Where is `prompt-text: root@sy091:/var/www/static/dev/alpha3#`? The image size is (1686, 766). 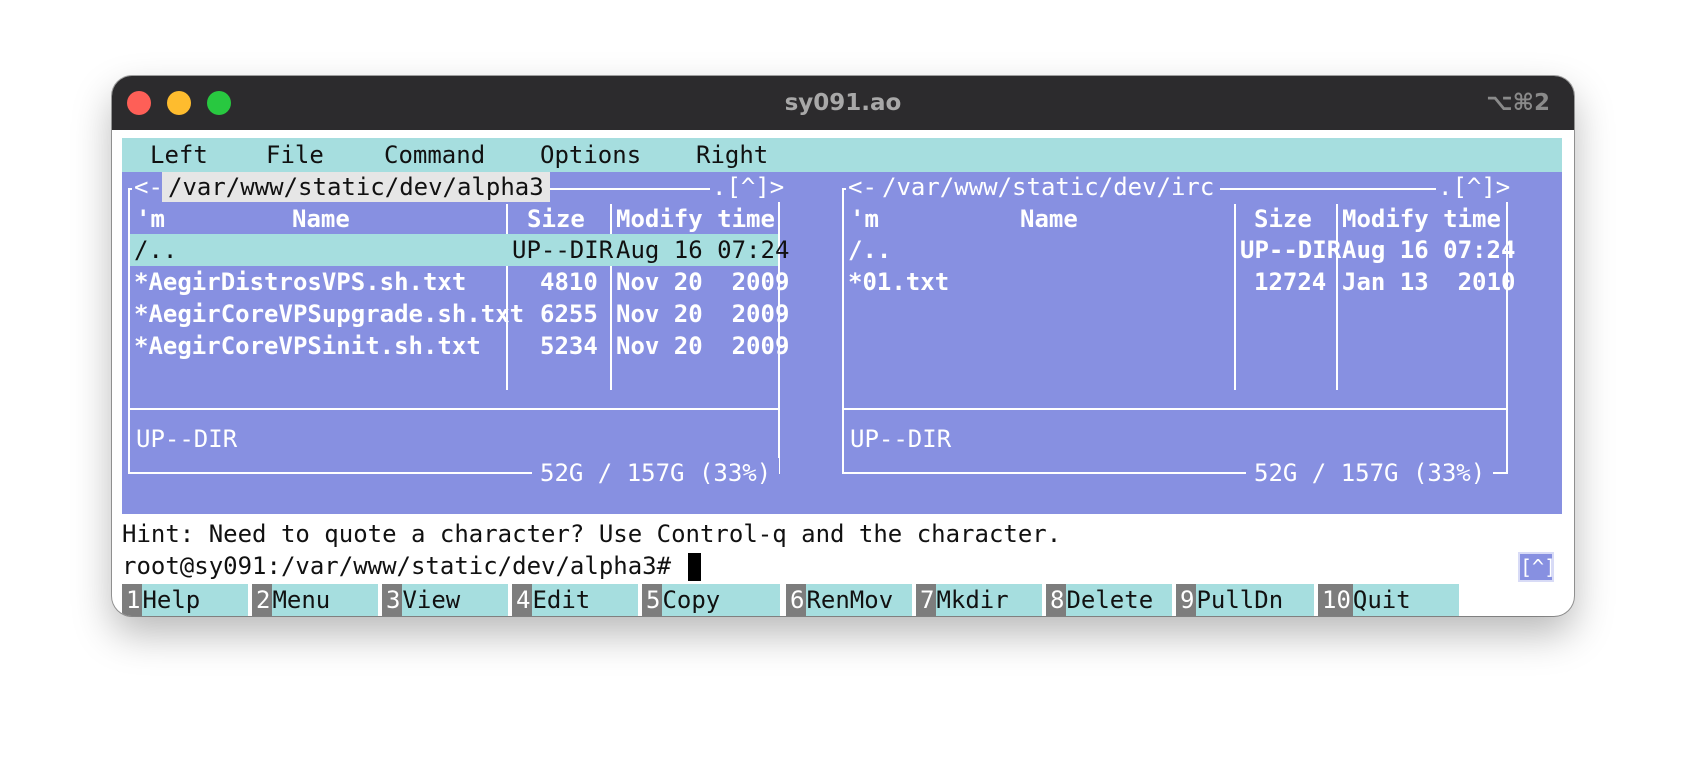 prompt-text: root@sy091:/var/www/static/dev/alpha3# is located at coordinates (397, 566).